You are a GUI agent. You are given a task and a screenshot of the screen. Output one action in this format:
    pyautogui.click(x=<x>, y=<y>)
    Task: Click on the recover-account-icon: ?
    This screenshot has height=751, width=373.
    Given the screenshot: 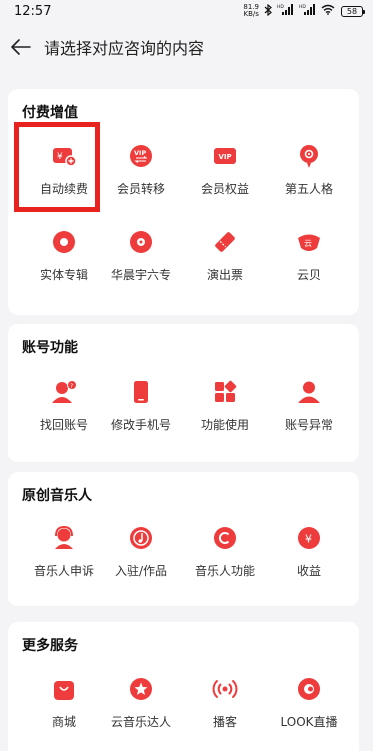 What is the action you would take?
    pyautogui.click(x=64, y=392)
    